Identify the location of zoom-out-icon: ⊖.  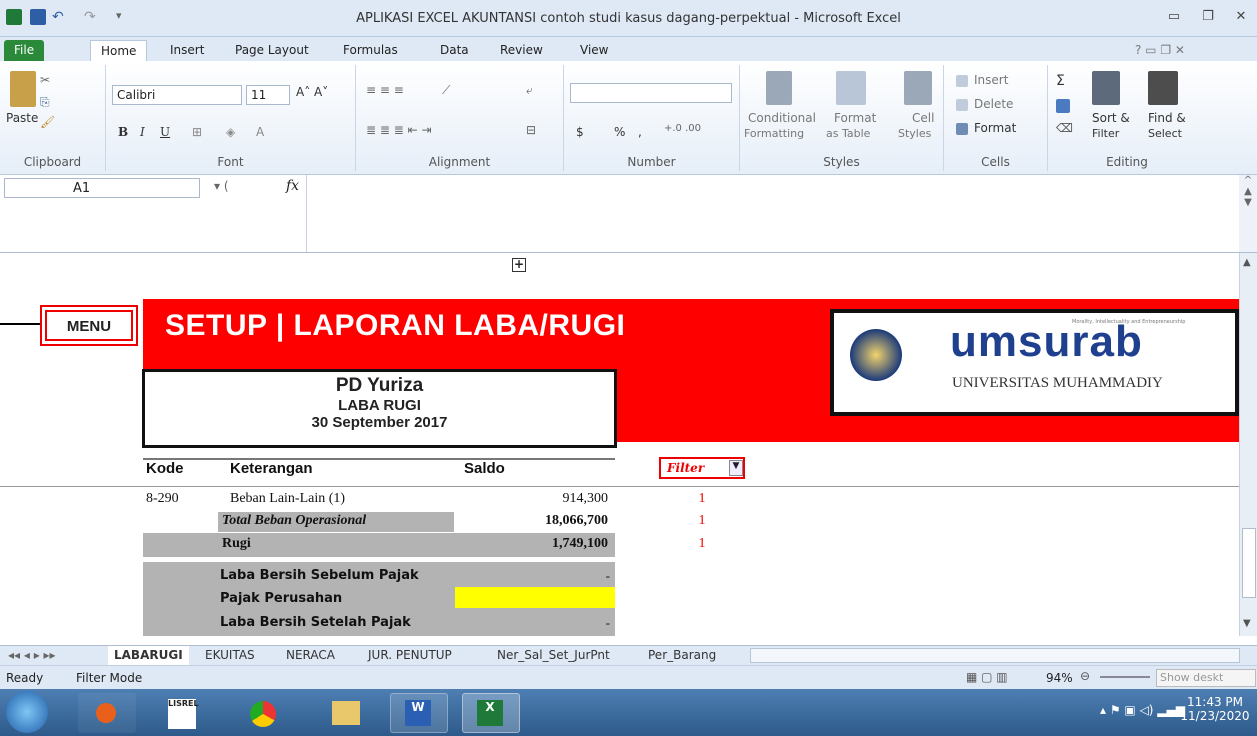
(1085, 676).